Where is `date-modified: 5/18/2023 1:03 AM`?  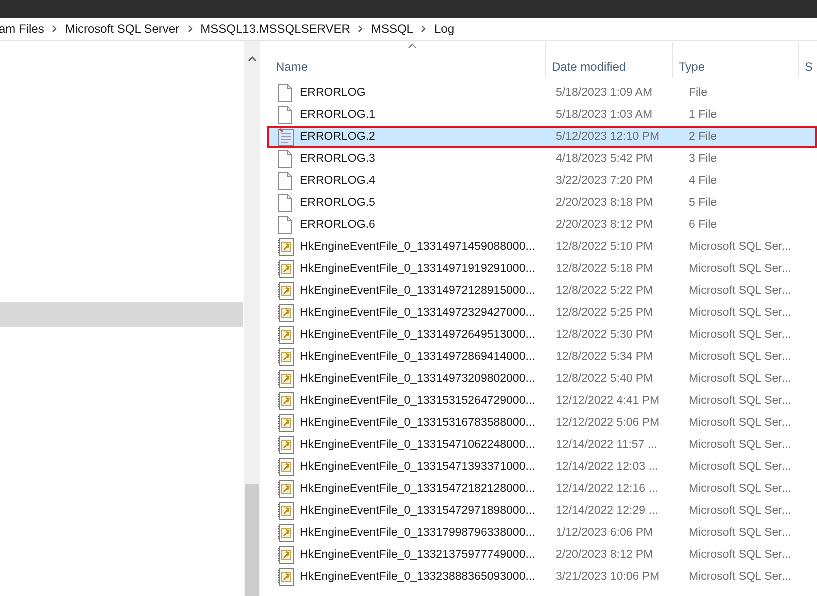
date-modified: 5/18/2023 1:03 AM is located at coordinates (605, 115).